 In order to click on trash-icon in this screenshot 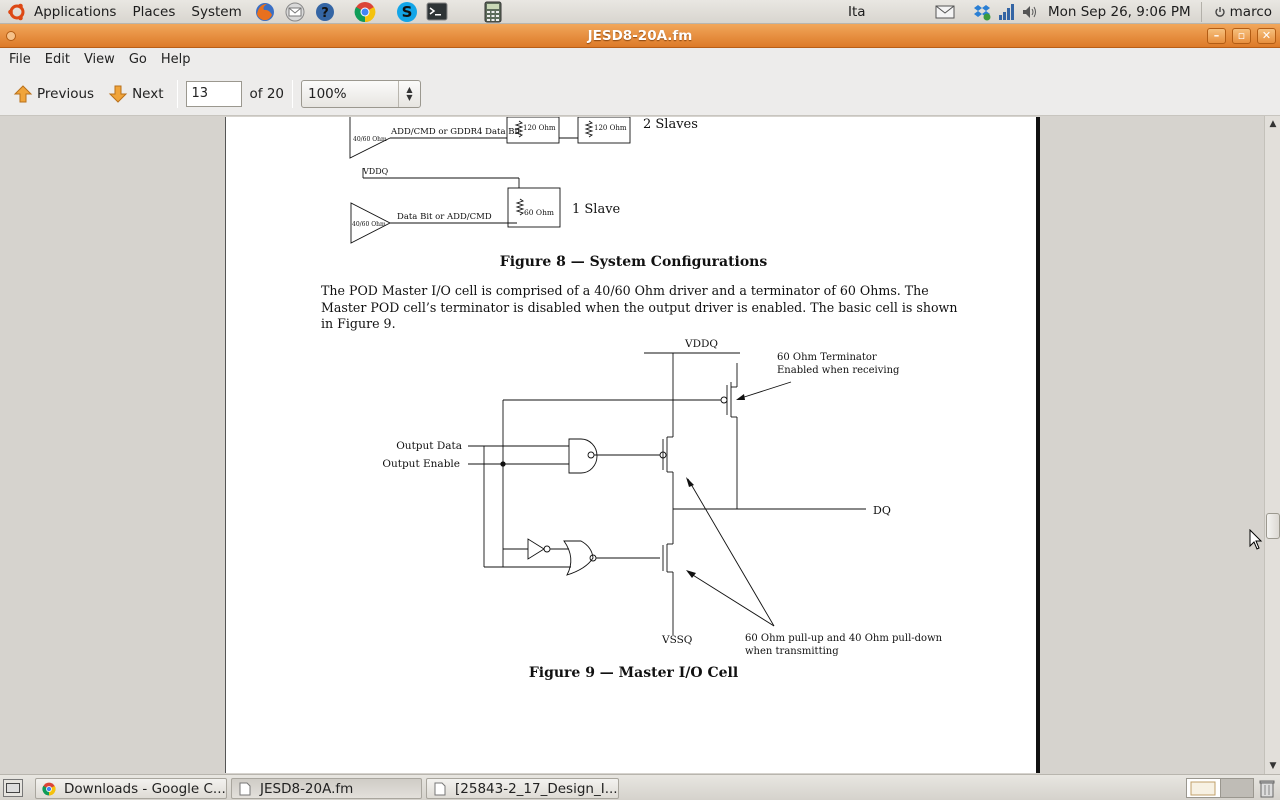, I will do `click(1267, 788)`.